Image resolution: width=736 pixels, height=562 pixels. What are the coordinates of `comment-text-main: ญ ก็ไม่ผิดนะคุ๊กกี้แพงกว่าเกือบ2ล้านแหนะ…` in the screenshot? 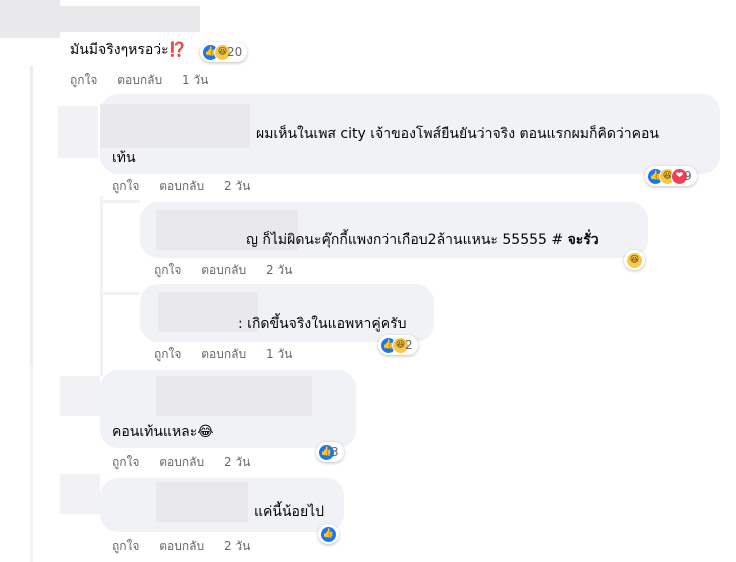 It's located at (405, 240).